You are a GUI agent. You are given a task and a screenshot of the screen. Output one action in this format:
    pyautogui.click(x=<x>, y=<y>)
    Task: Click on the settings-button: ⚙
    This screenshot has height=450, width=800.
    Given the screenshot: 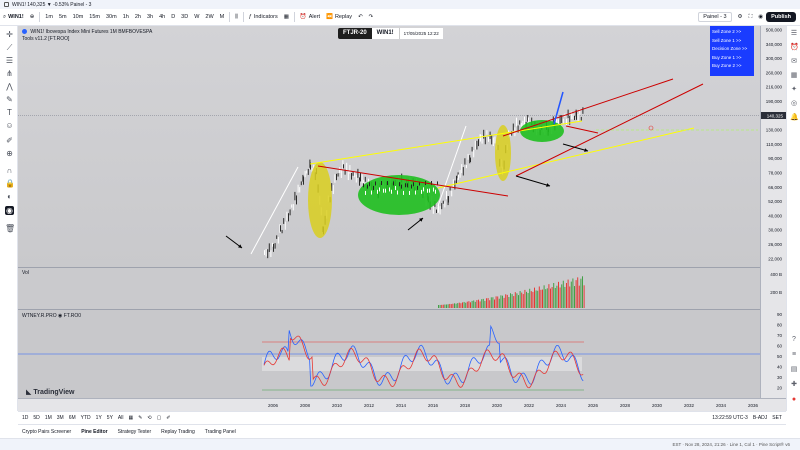 What is the action you would take?
    pyautogui.click(x=740, y=17)
    